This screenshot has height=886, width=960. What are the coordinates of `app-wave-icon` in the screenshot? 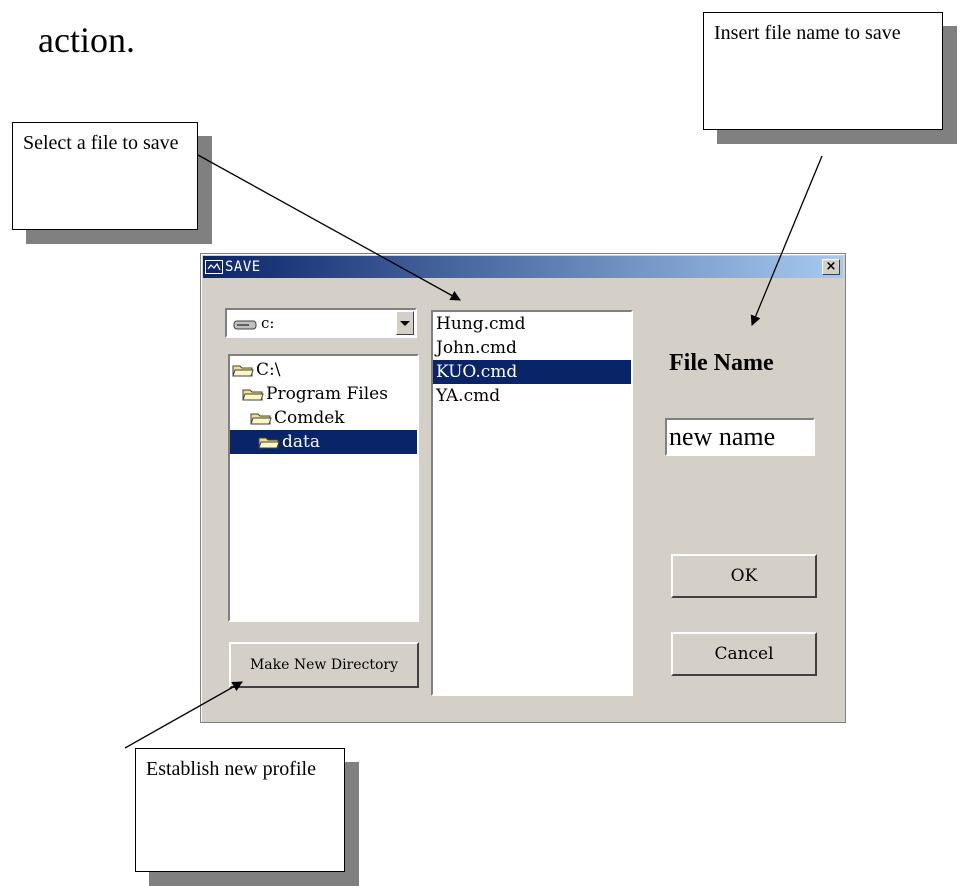 It's located at (214, 267).